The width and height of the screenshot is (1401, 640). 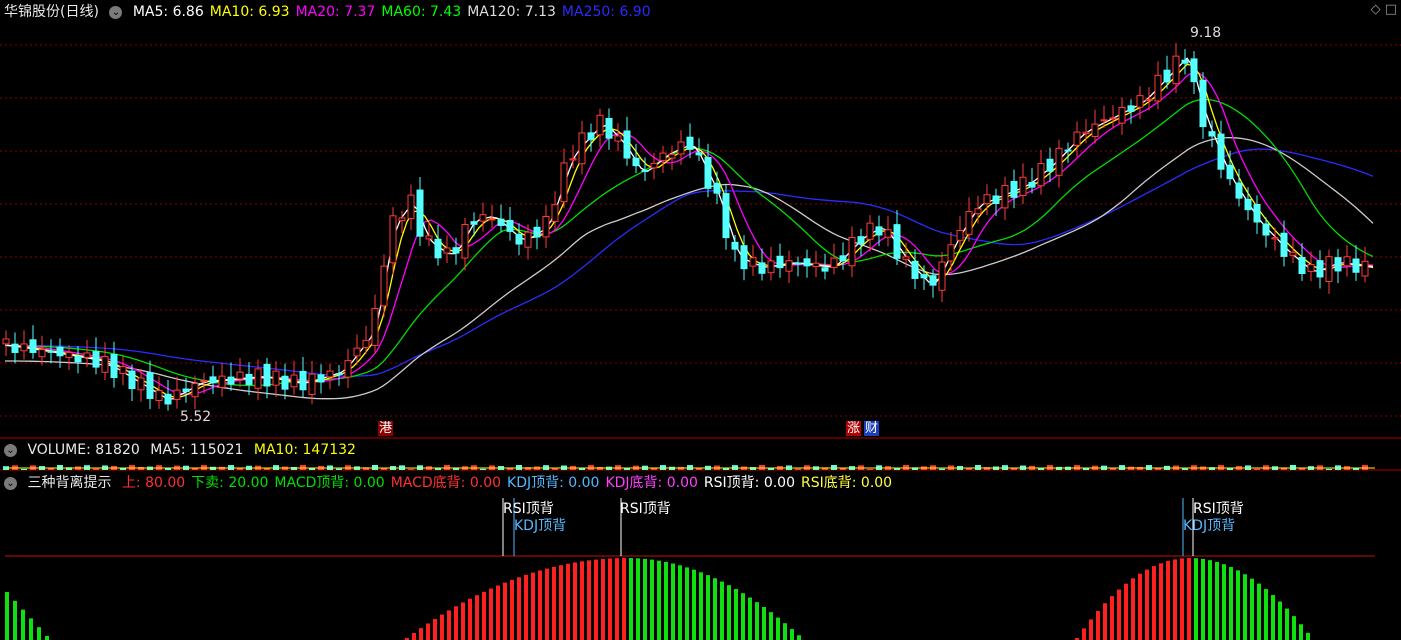 What do you see at coordinates (329, 483) in the screenshot?
I see `indicator-item-2: MACD顶背: 0.00` at bounding box center [329, 483].